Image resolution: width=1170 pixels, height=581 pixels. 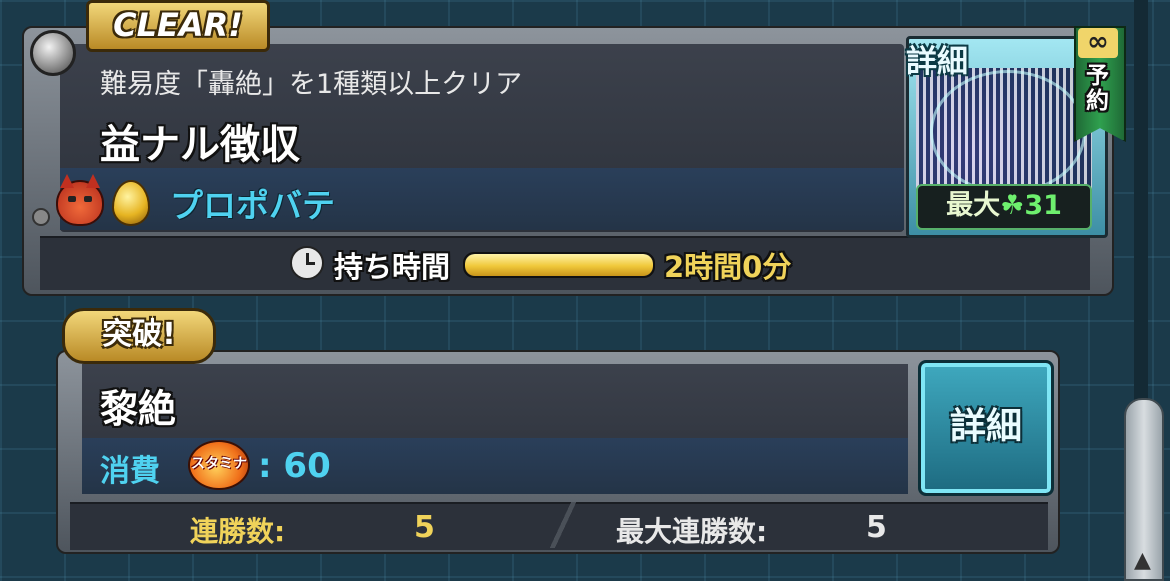 I want to click on portrait-ring, so click(x=1008, y=132).